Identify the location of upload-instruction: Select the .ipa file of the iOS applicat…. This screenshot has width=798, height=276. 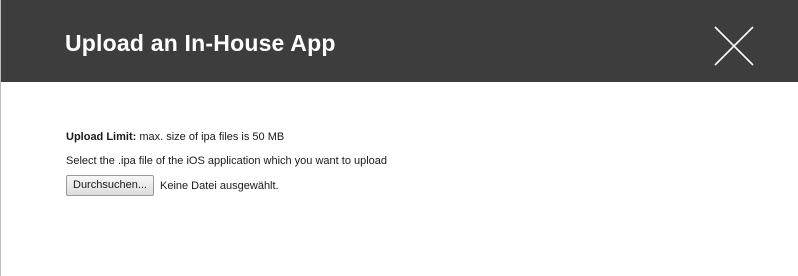
(227, 161).